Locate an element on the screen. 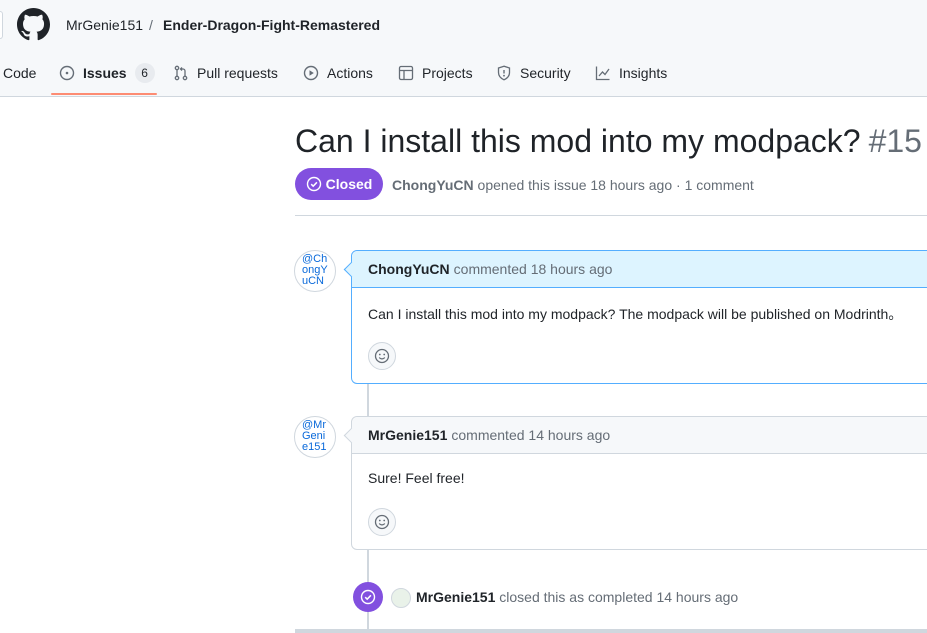 The height and width of the screenshot is (633, 927). tab-projects-label: Projects is located at coordinates (447, 73).